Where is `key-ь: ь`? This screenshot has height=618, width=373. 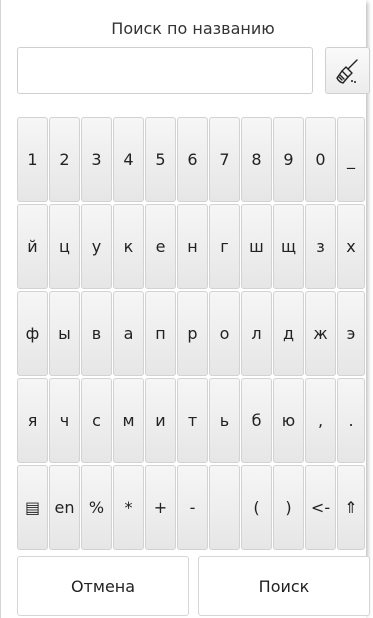 key-ь: ь is located at coordinates (224, 420).